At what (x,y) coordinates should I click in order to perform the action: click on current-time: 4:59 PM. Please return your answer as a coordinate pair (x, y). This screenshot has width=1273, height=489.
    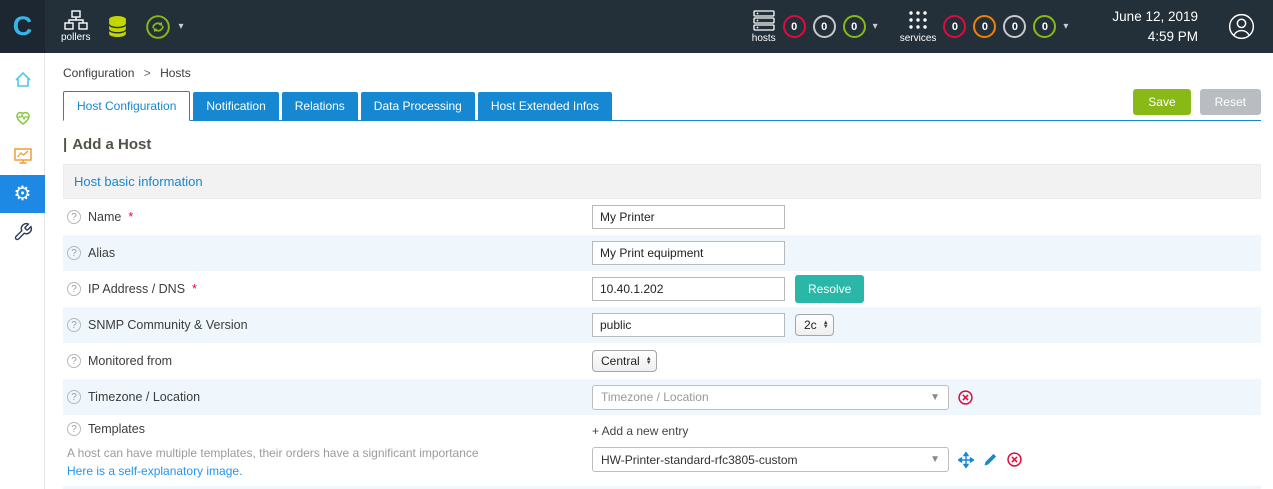
    Looking at the image, I should click on (1172, 36).